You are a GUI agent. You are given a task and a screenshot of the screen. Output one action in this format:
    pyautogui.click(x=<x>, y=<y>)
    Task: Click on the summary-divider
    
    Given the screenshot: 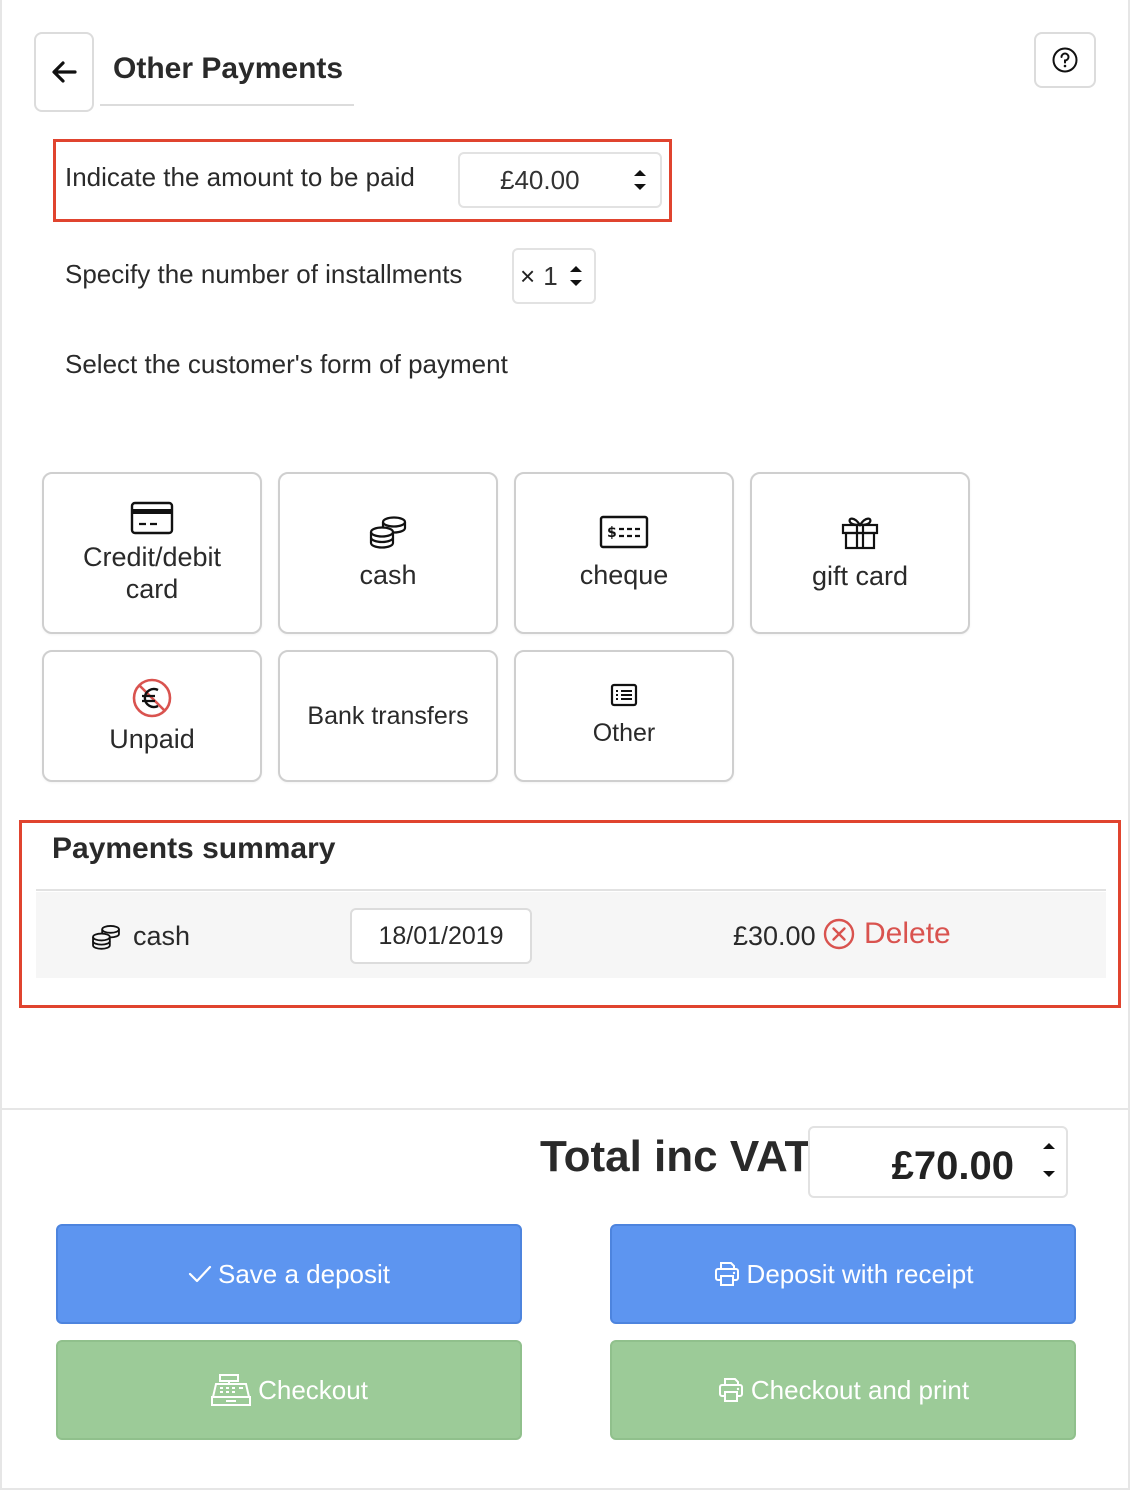 What is the action you would take?
    pyautogui.click(x=571, y=890)
    